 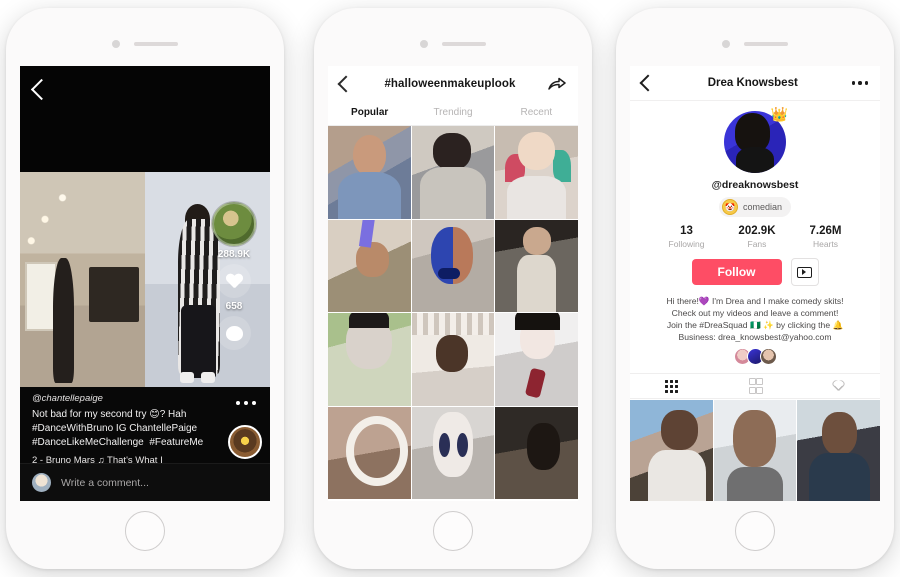 What do you see at coordinates (755, 356) in the screenshot?
I see `friend-avatars` at bounding box center [755, 356].